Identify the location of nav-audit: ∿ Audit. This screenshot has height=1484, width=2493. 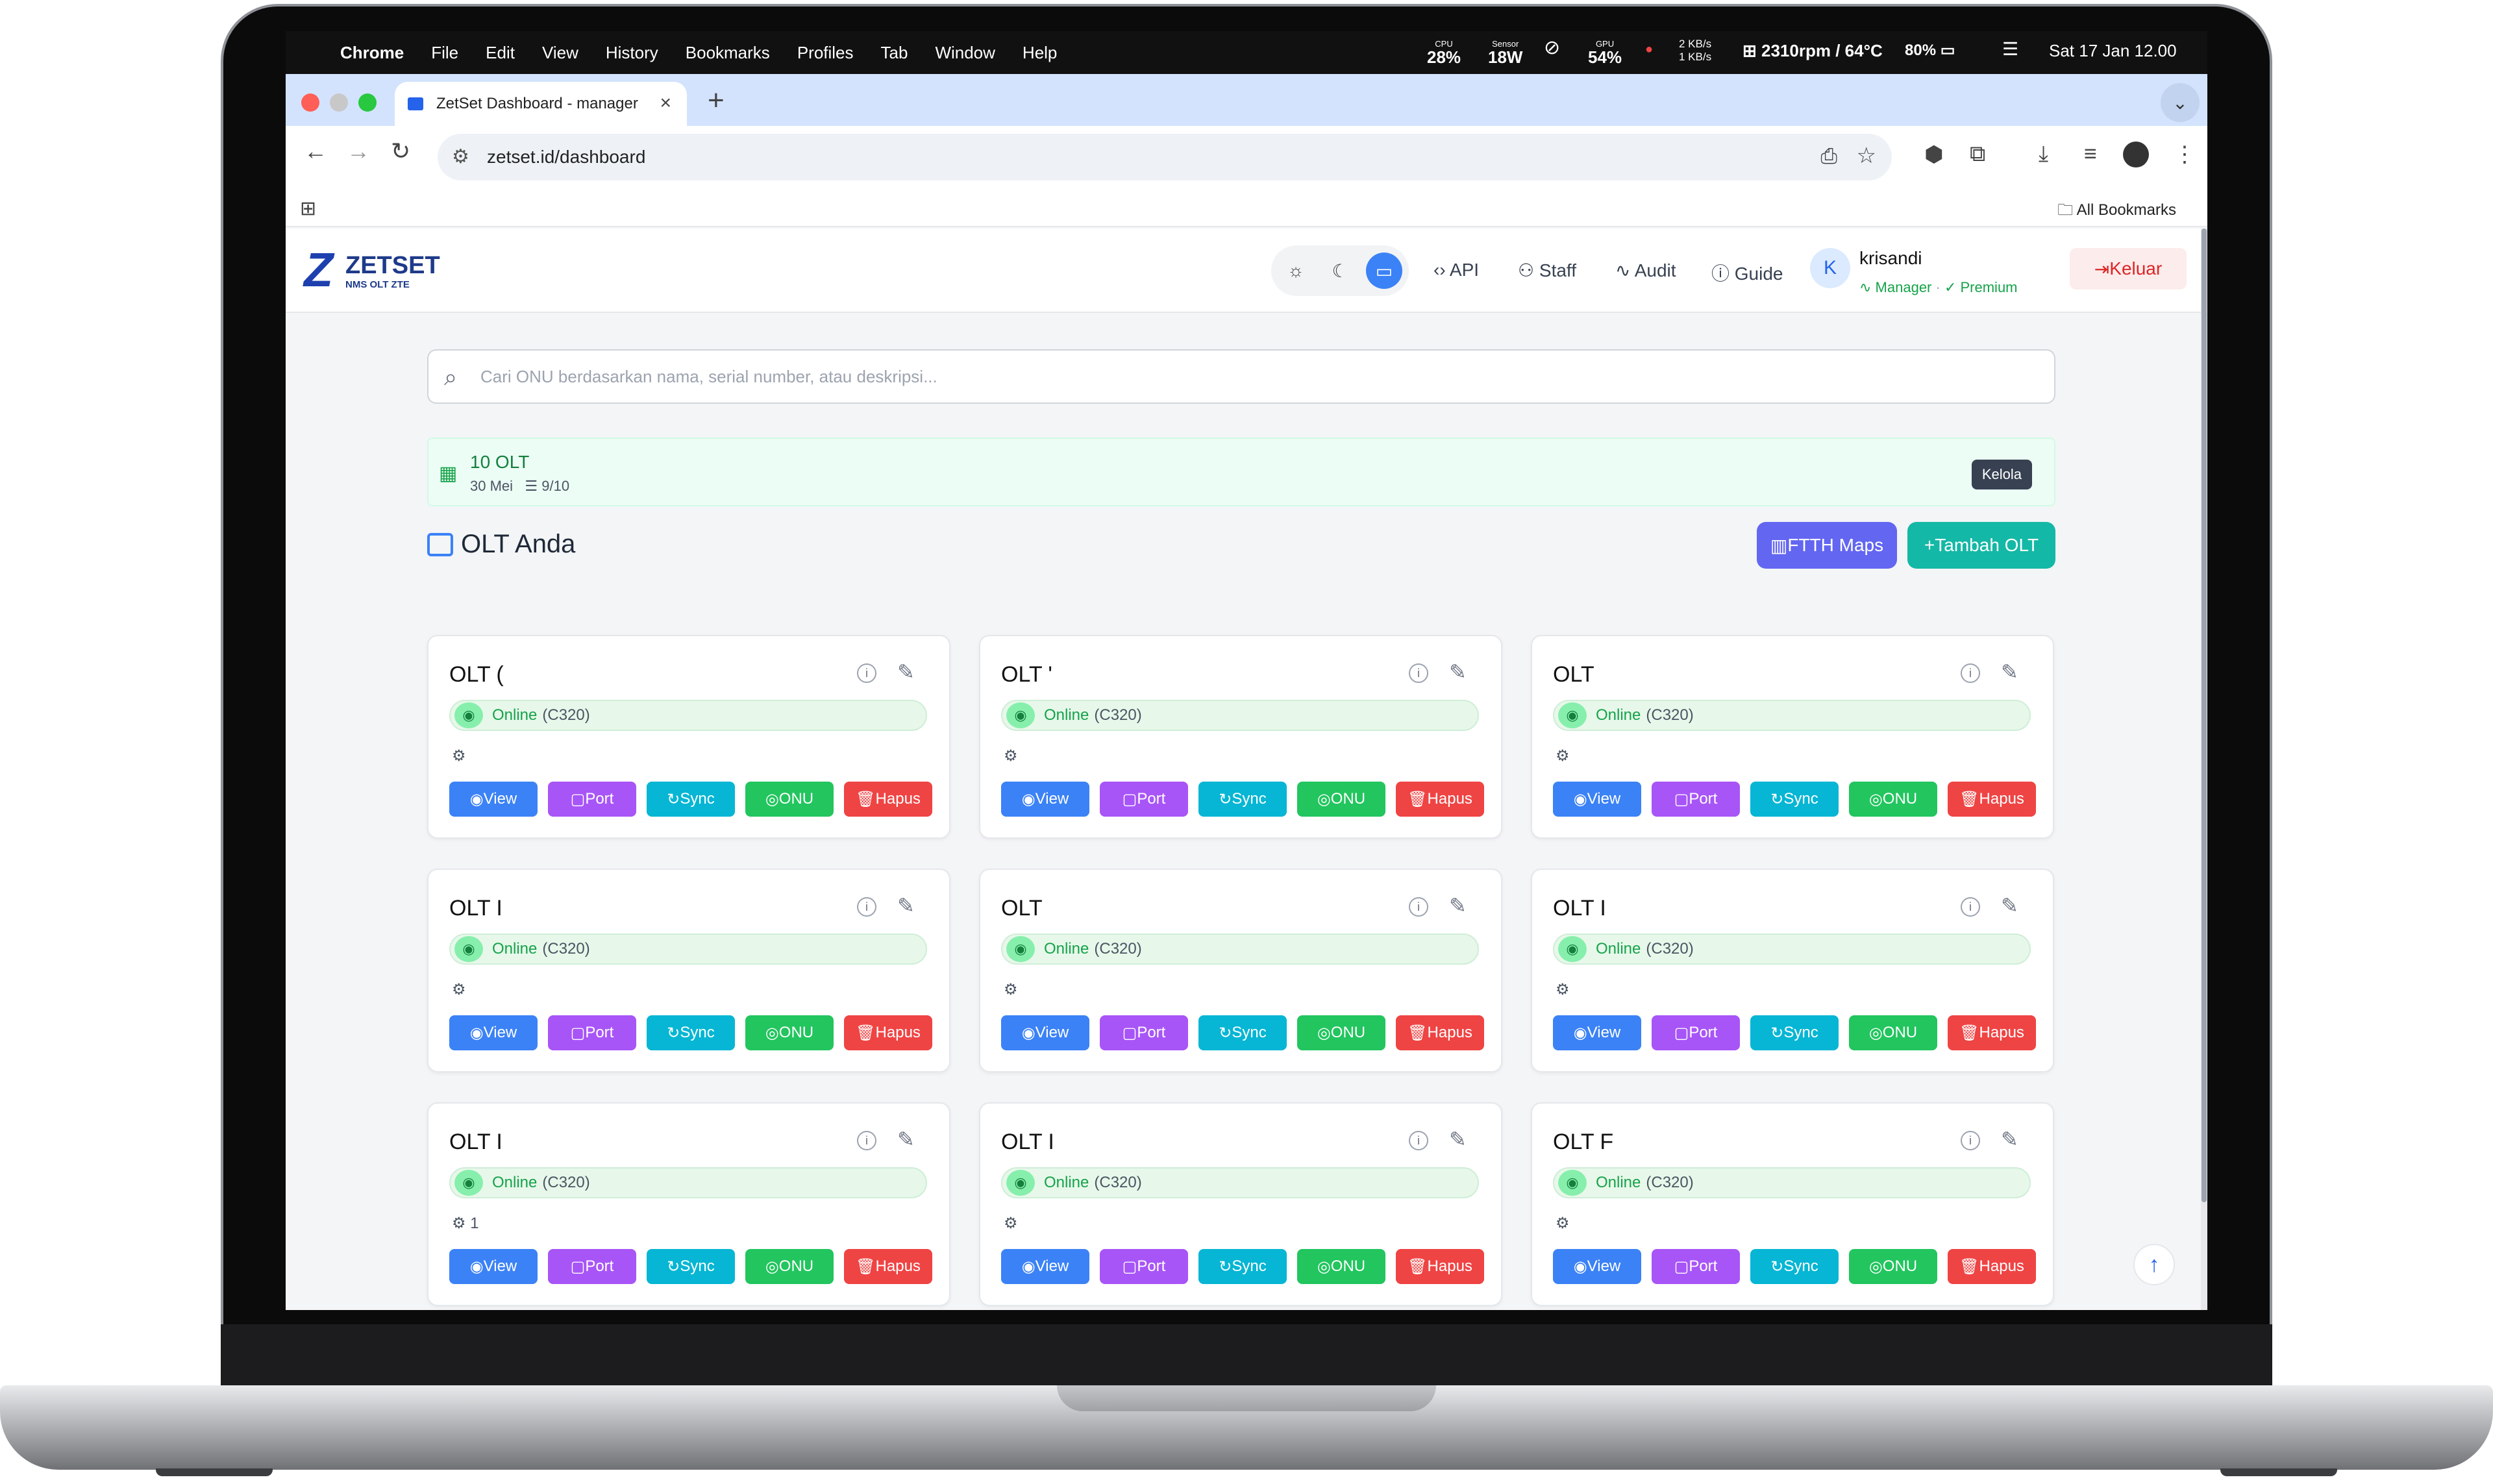
(1645, 270).